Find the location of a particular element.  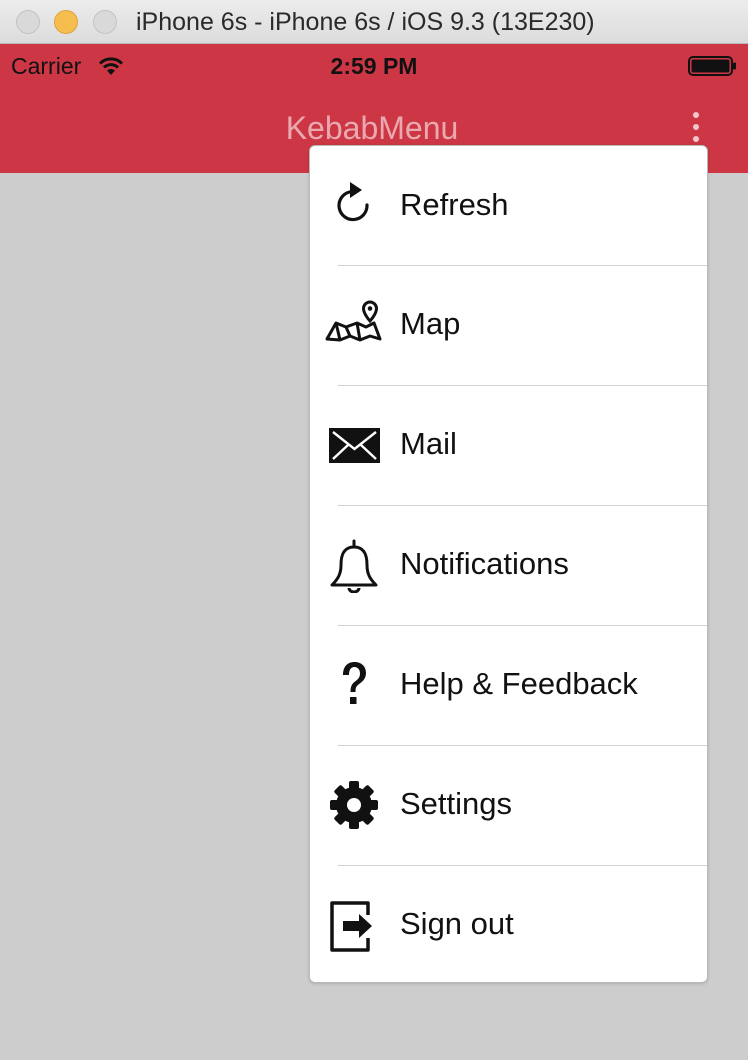

window-title: iPhone 6s - iPhone 6s / iOS 9.3 (13E230) is located at coordinates (365, 22).